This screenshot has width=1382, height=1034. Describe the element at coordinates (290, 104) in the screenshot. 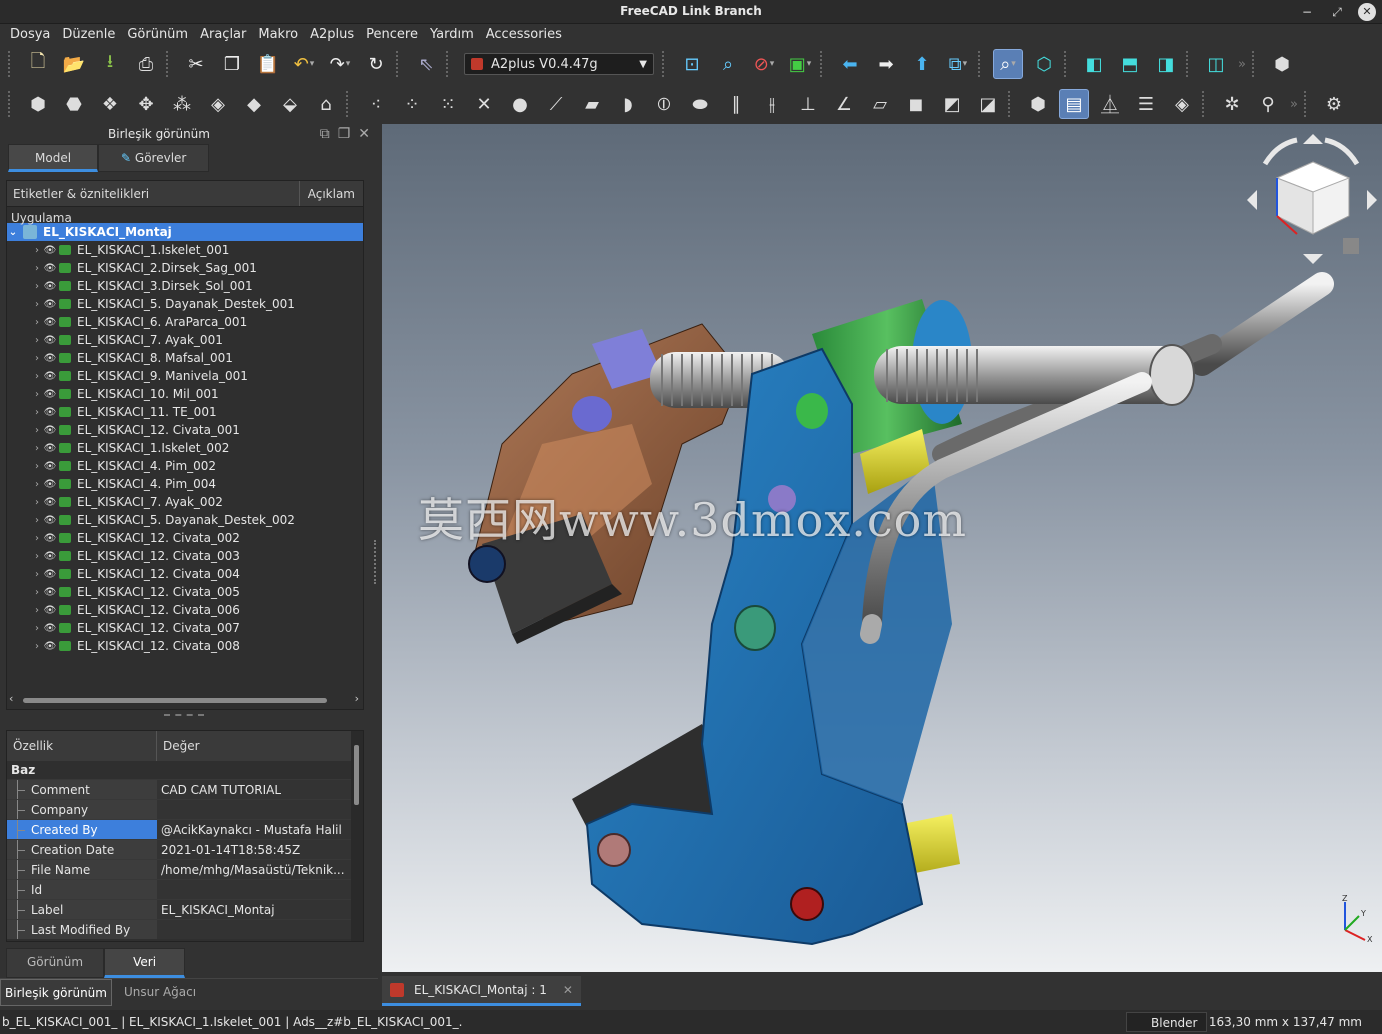

I see `delete-part-icon: ⬙` at that location.